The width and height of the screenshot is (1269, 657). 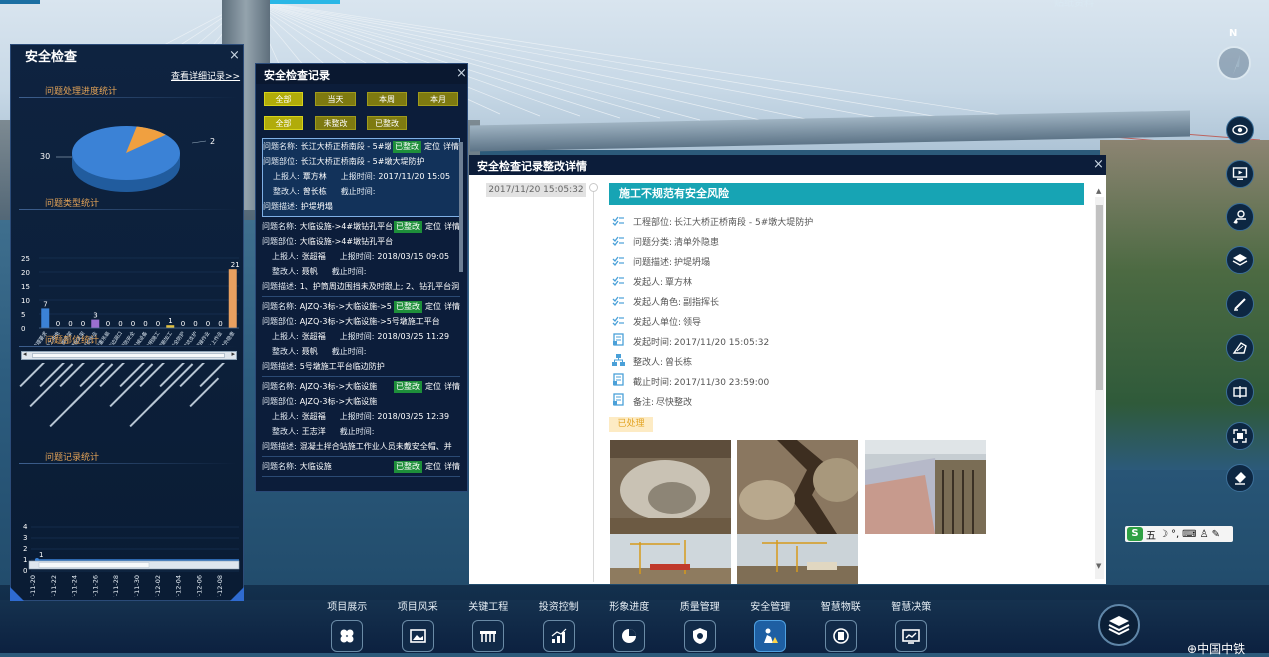 What do you see at coordinates (361, 226) in the screenshot?
I see `record-row: 问题名称: 大临设施->4#墩钻孔平台 已整改 定位 详情` at bounding box center [361, 226].